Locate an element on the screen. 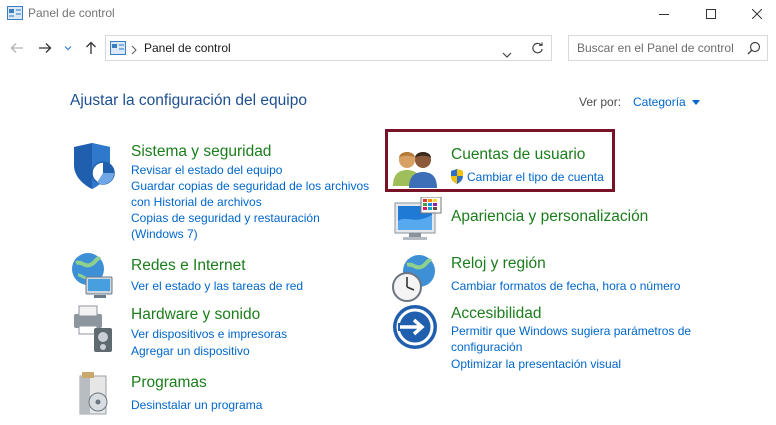  title-bar: Panel de control is located at coordinates (388, 14).